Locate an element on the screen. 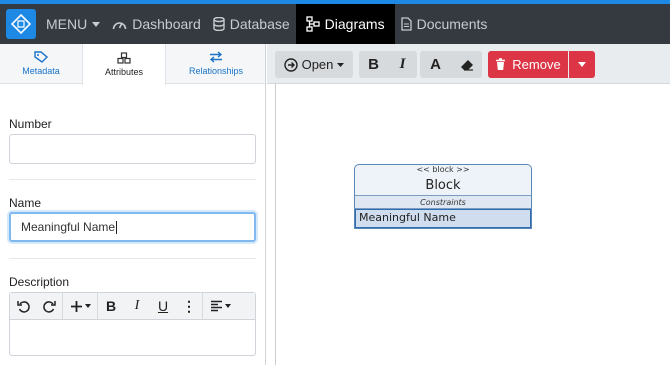  tab-relationships-label: Relationships is located at coordinates (216, 71).